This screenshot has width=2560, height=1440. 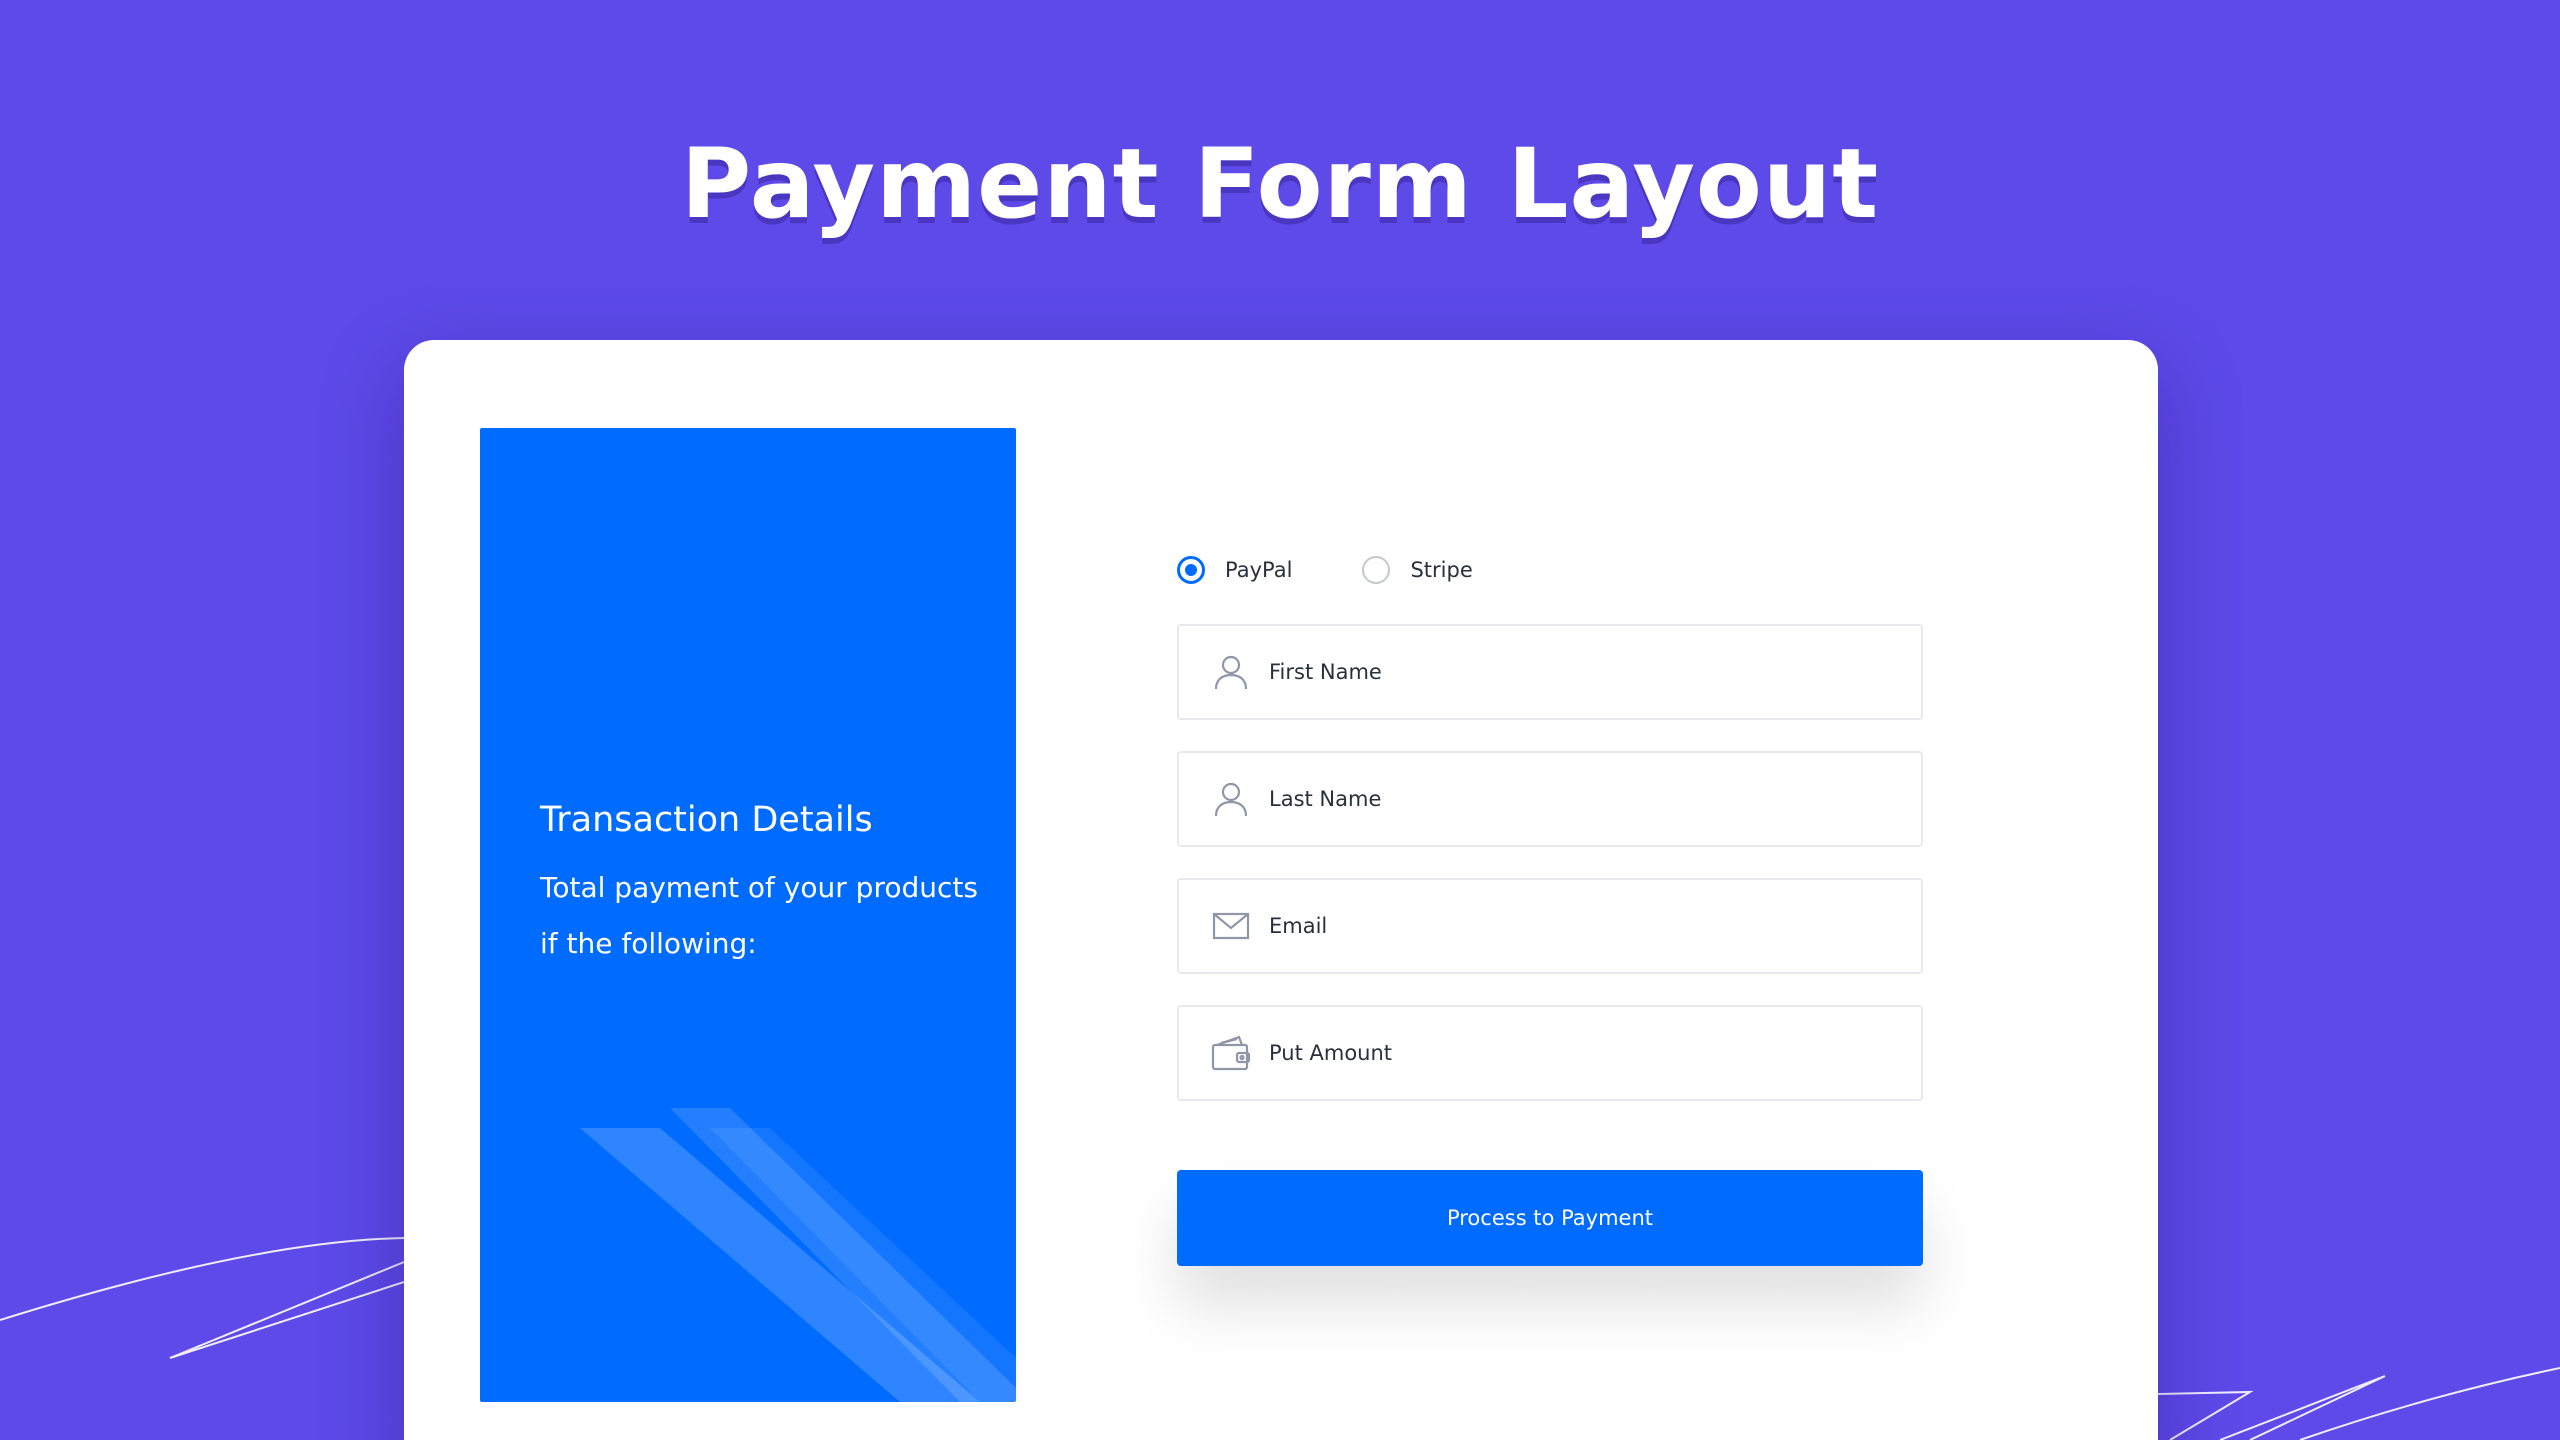 What do you see at coordinates (1550, 1218) in the screenshot?
I see `process-payment-button: Process to Payment` at bounding box center [1550, 1218].